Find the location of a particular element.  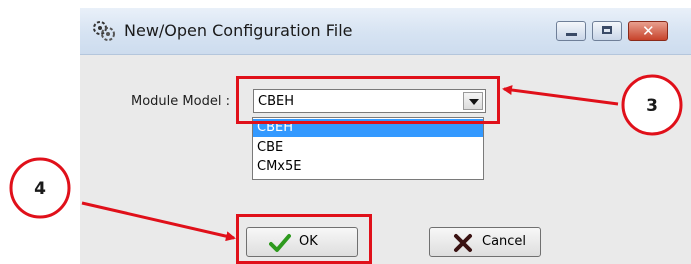

minimize-icon is located at coordinates (571, 34).